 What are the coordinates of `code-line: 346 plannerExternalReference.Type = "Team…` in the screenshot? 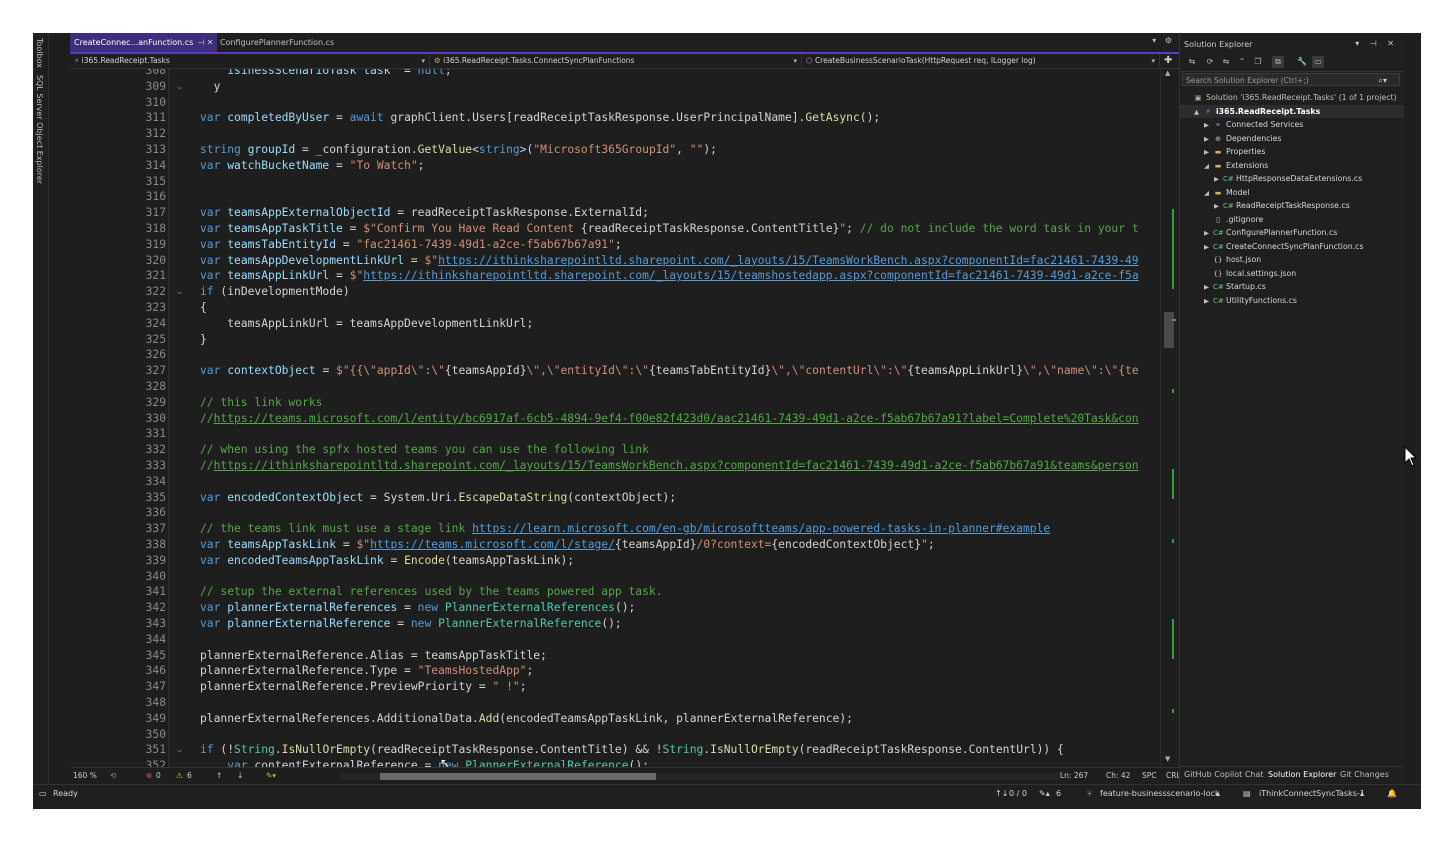 It's located at (615, 671).